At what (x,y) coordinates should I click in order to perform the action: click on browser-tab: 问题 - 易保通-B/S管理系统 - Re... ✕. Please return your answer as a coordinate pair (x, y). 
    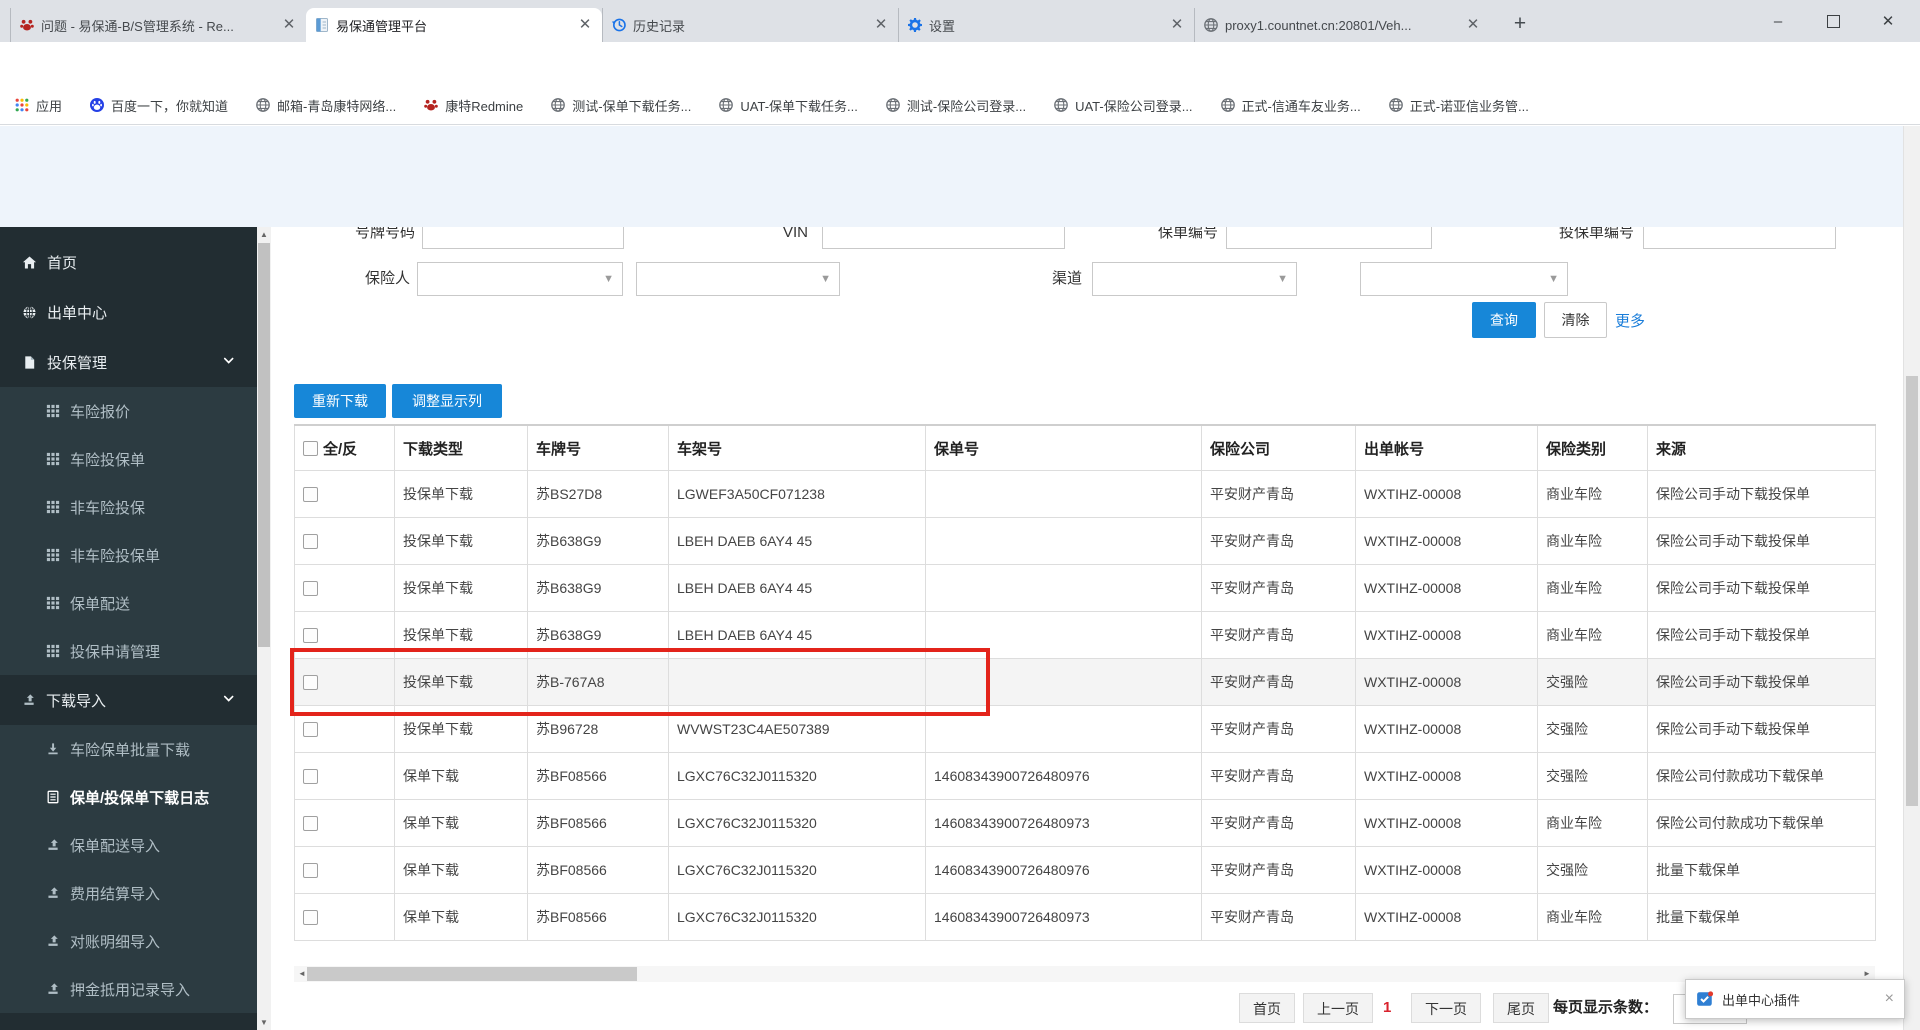
    Looking at the image, I should click on (158, 25).